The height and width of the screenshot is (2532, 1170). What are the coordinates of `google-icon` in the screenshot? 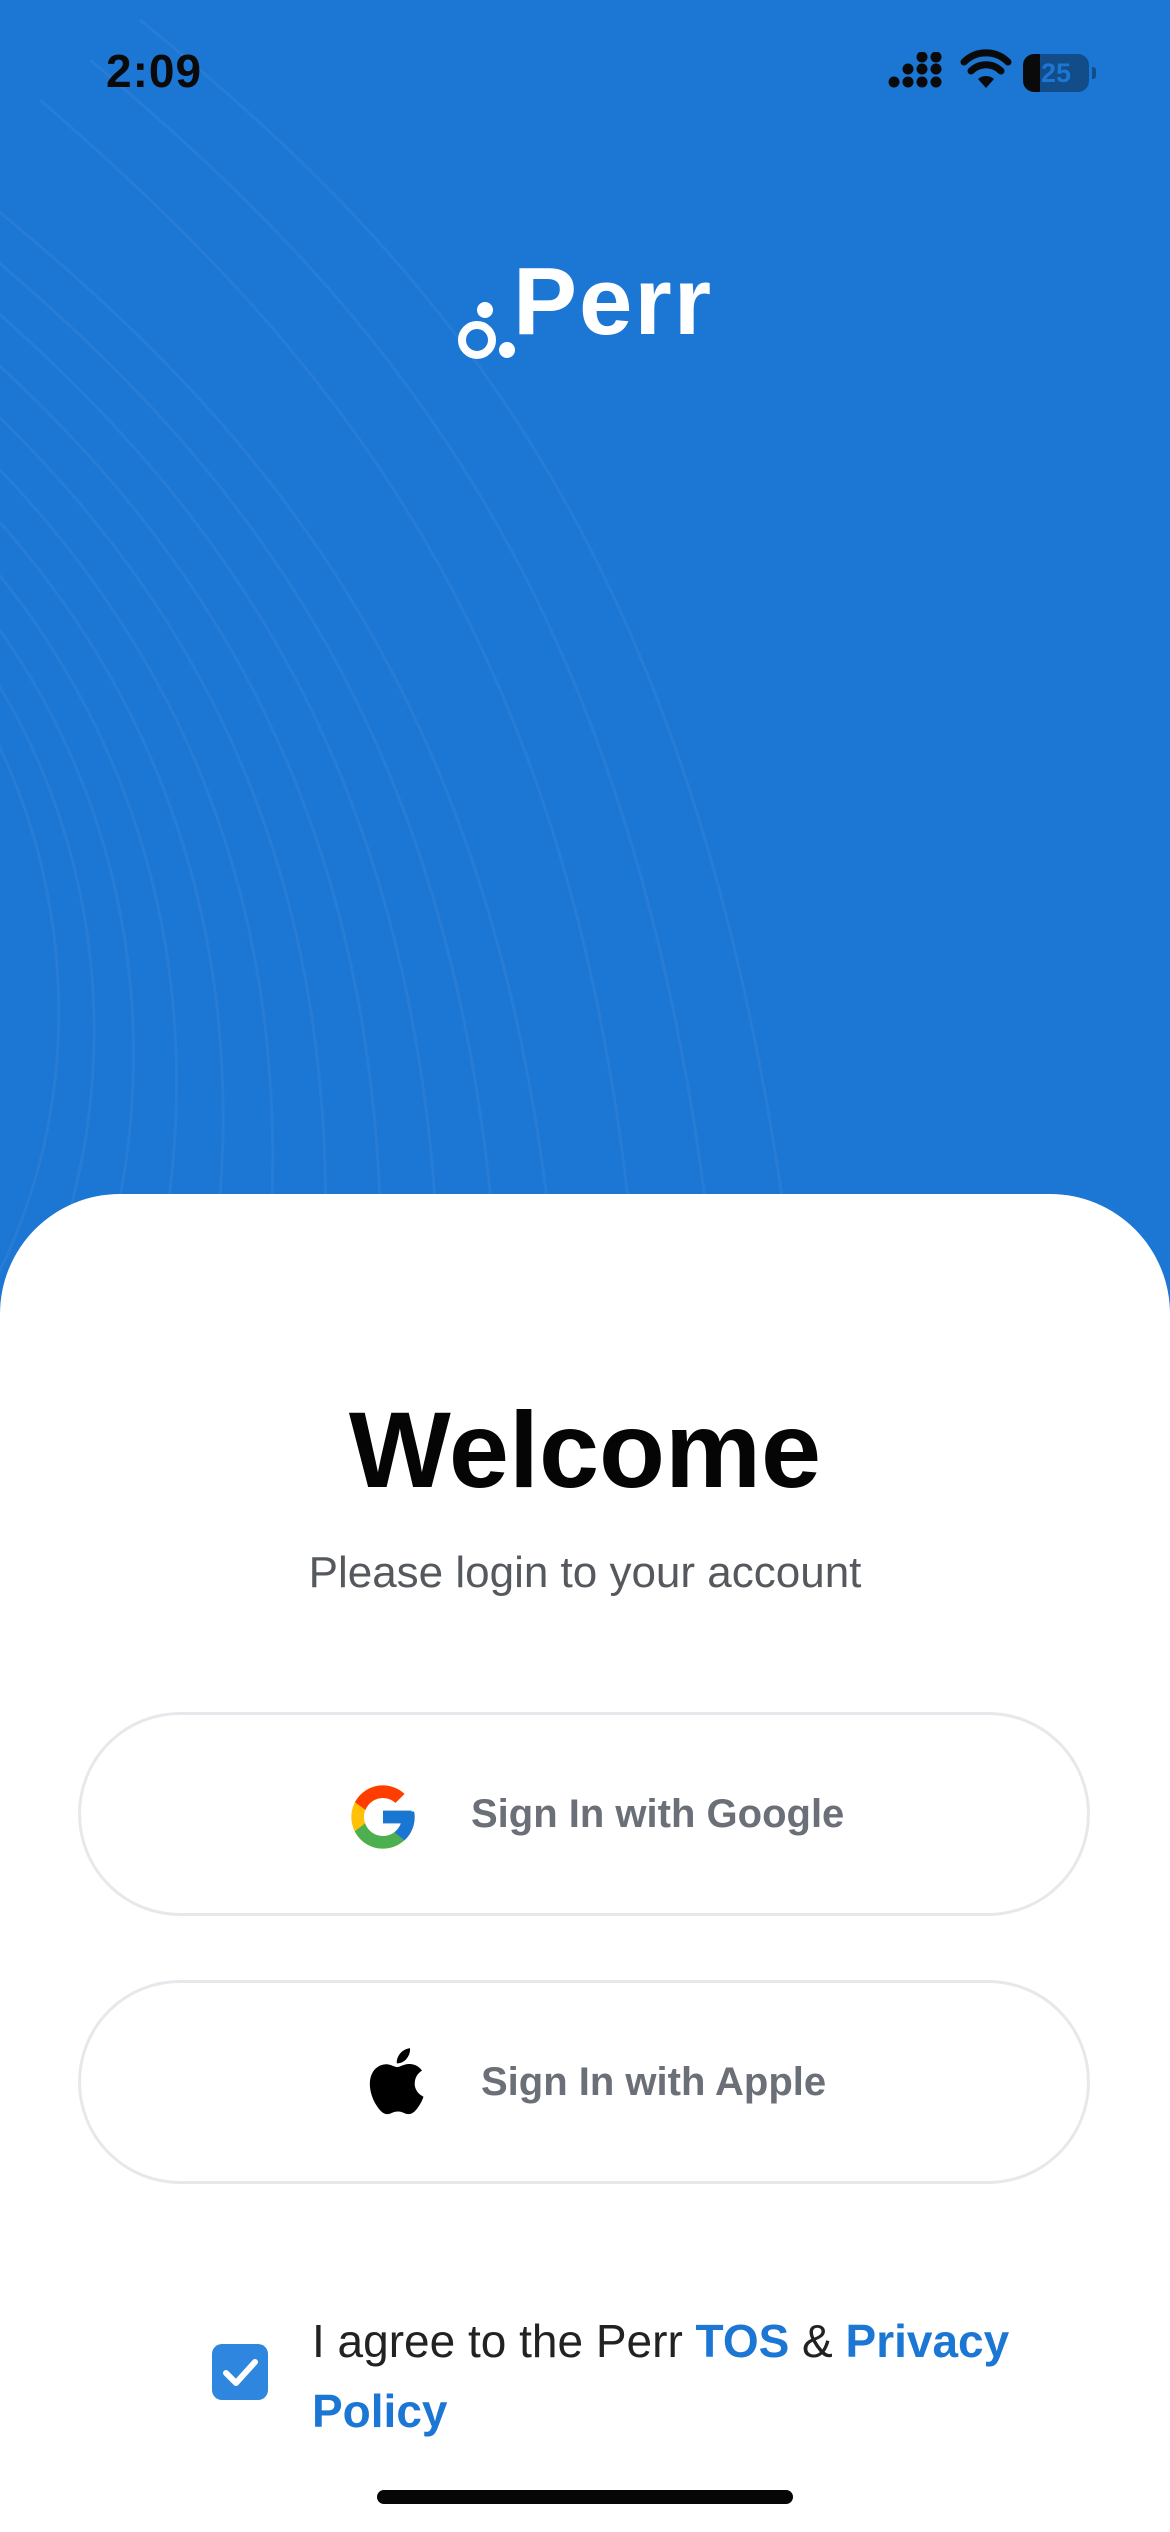 It's located at (383, 1817).